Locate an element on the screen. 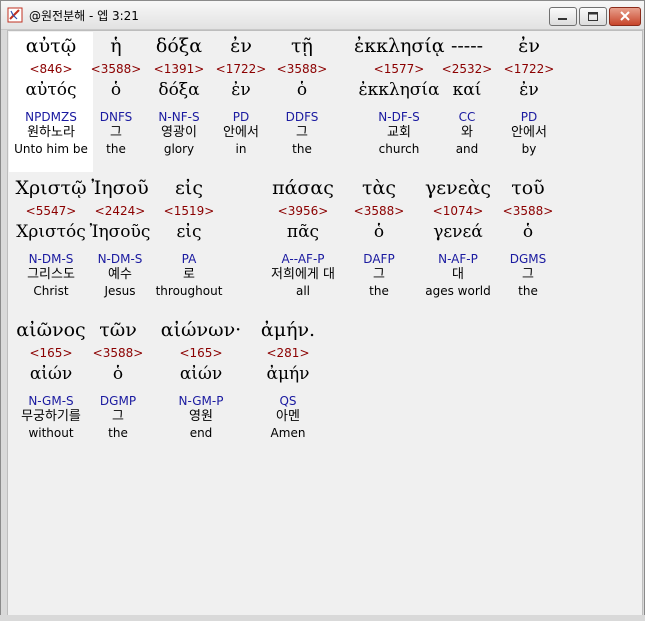 This screenshot has height=621, width=645. lemma: εἰς is located at coordinates (189, 232).